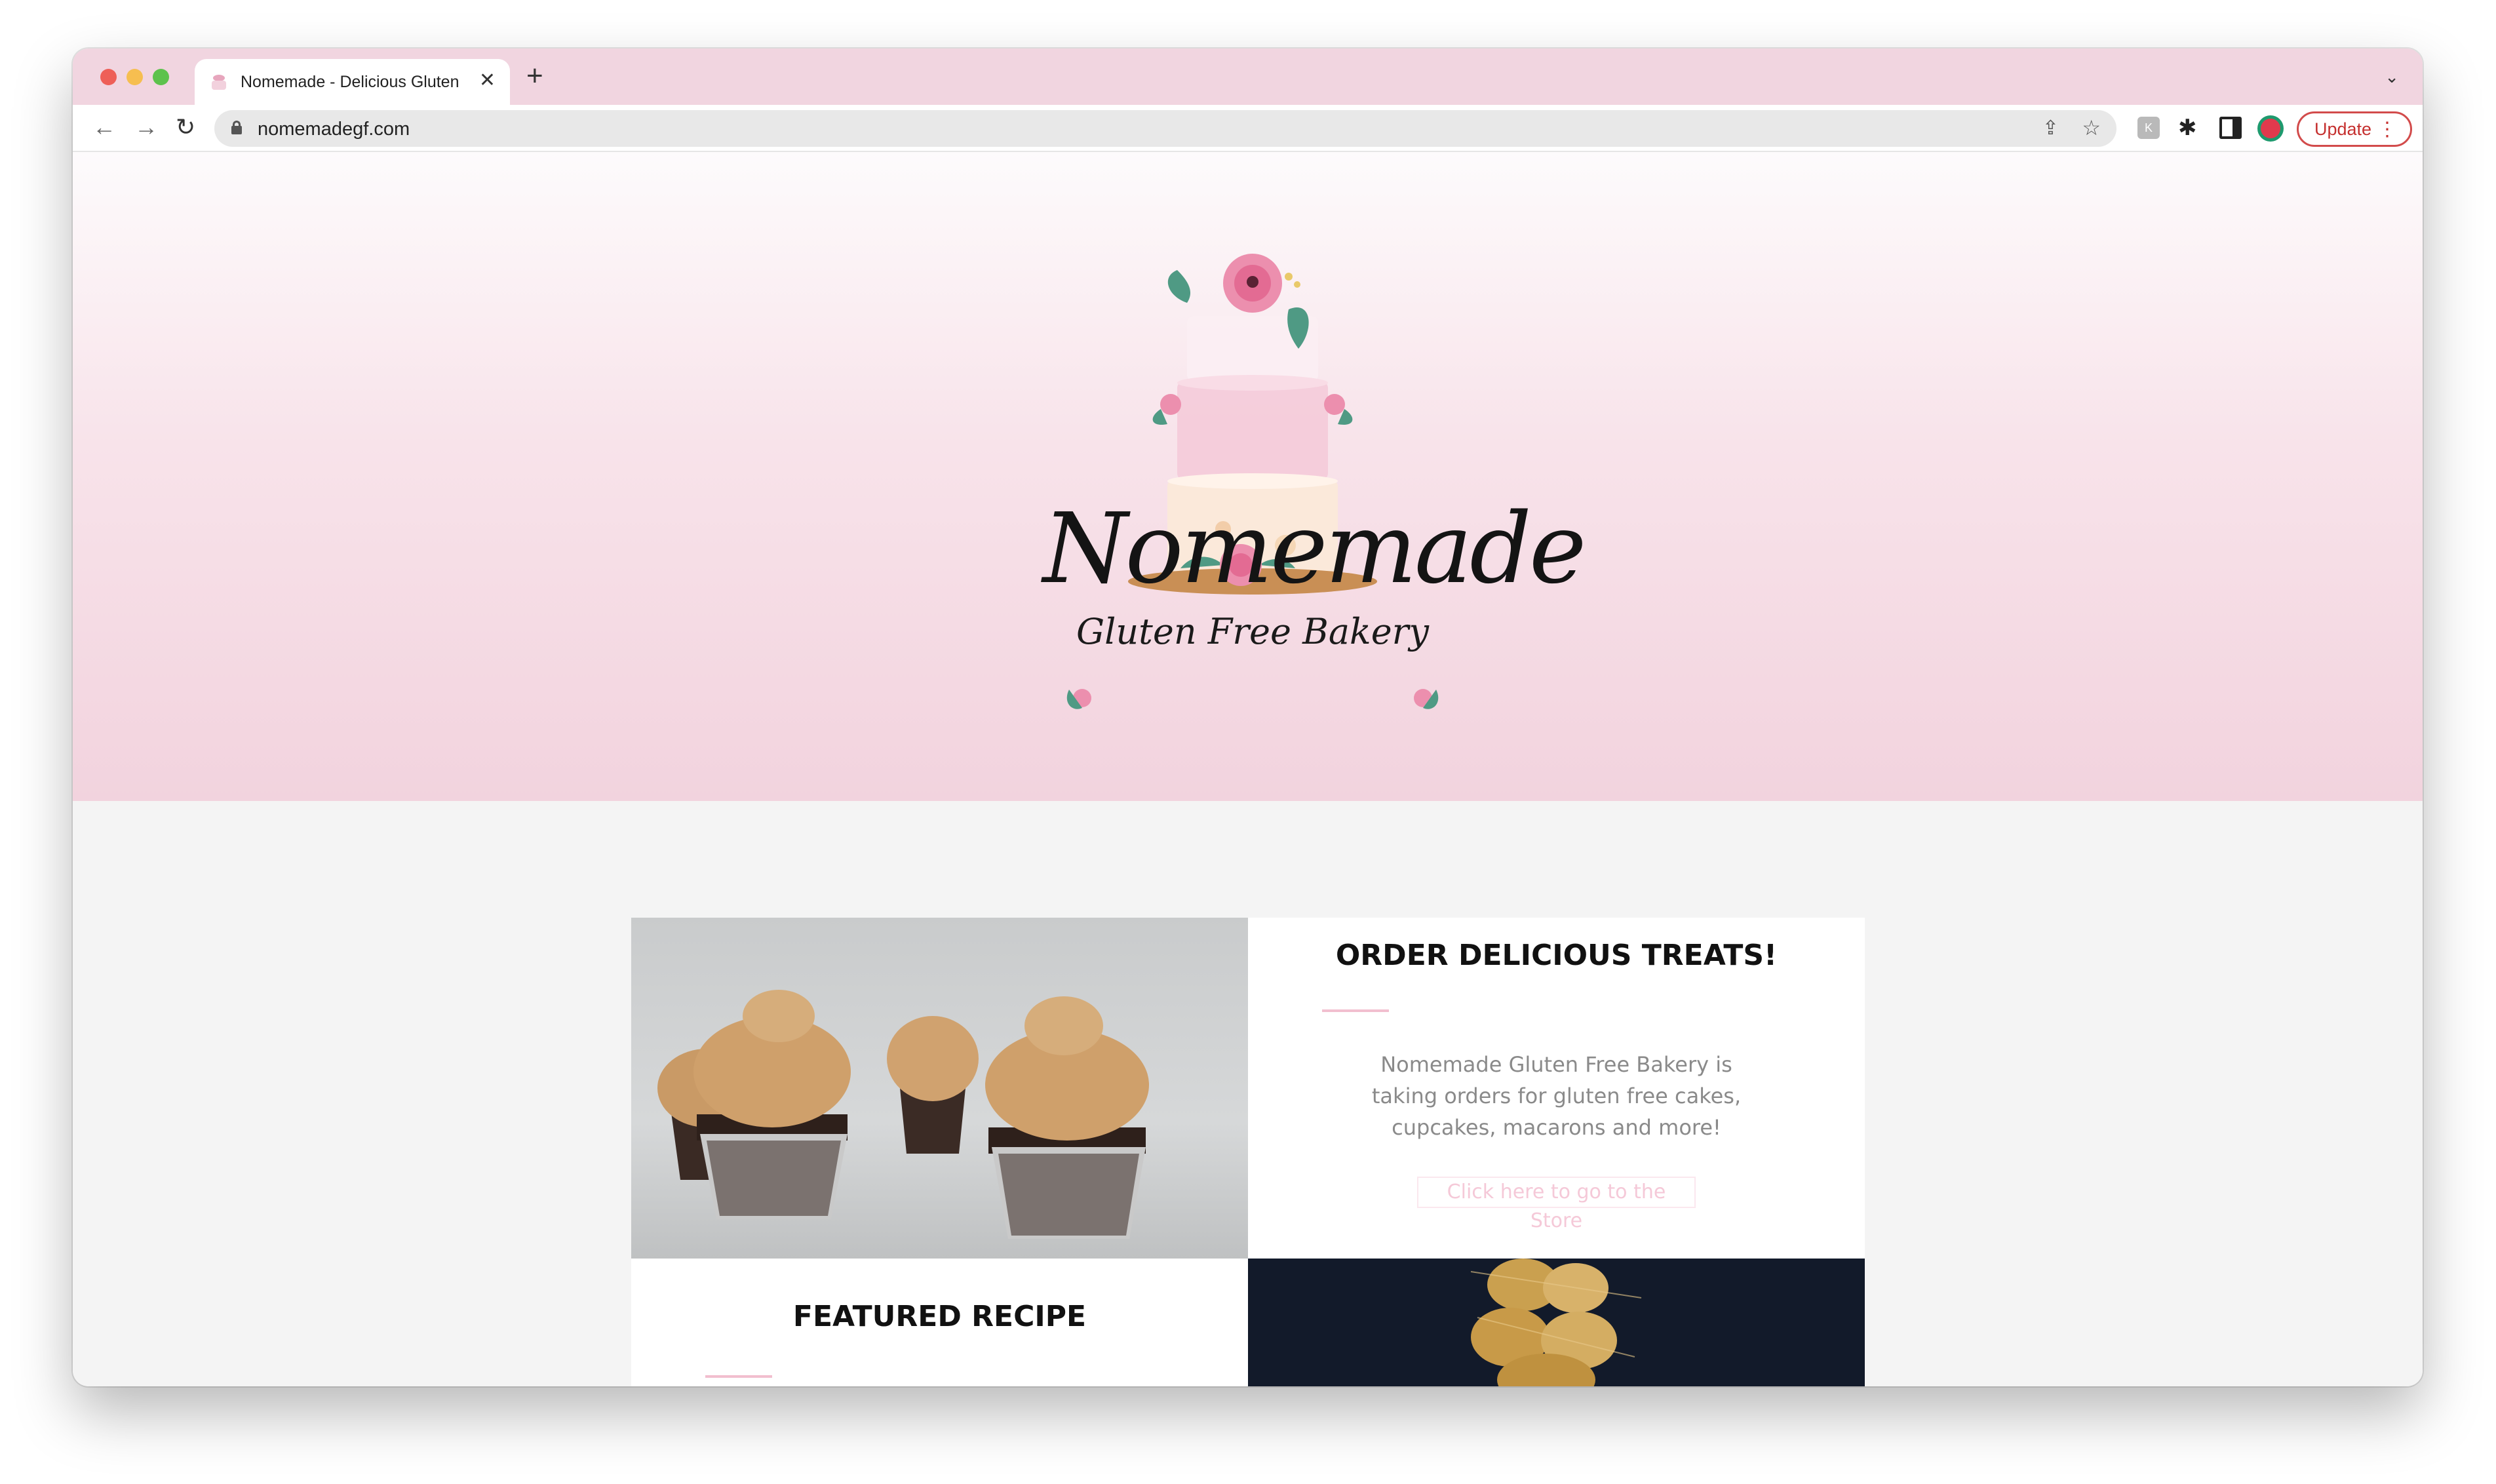  Describe the element at coordinates (2343, 129) in the screenshot. I see `update-label: Update` at that location.